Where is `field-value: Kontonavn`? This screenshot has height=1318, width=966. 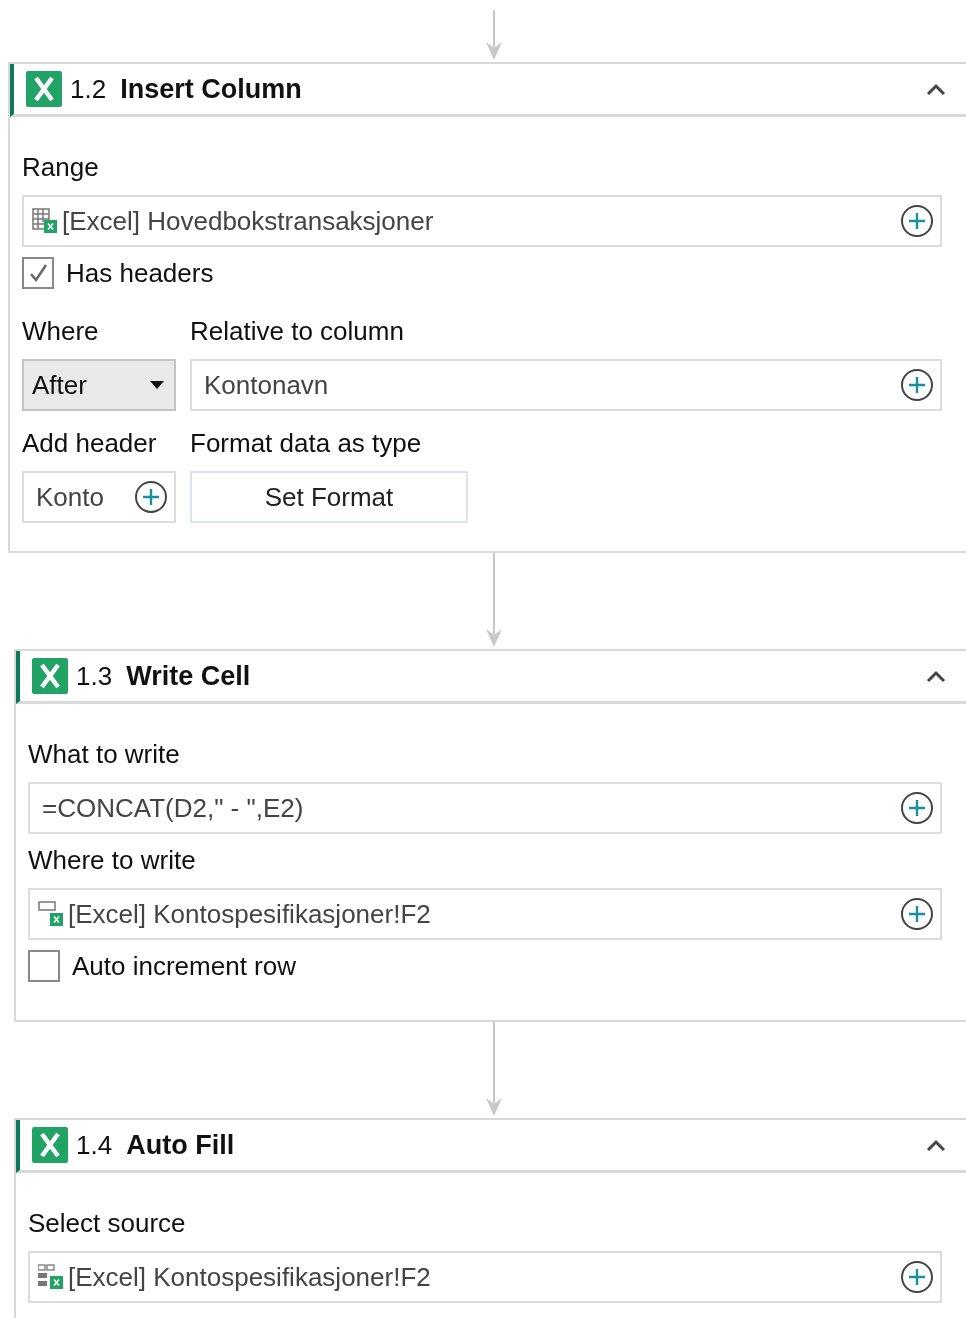
field-value: Kontonavn is located at coordinates (266, 385).